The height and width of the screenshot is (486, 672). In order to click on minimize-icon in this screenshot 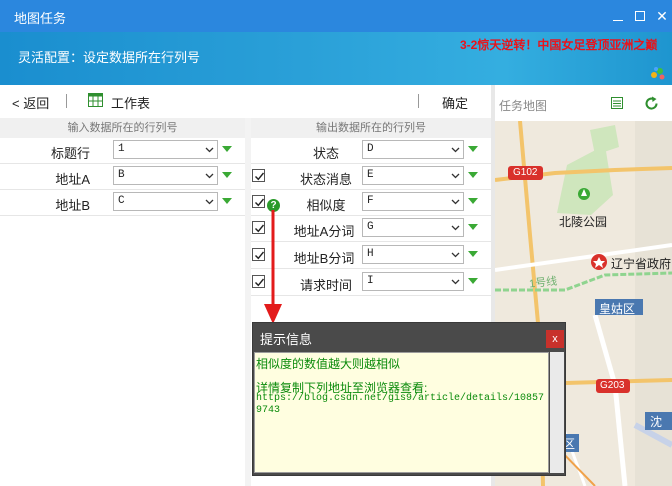, I will do `click(618, 20)`.